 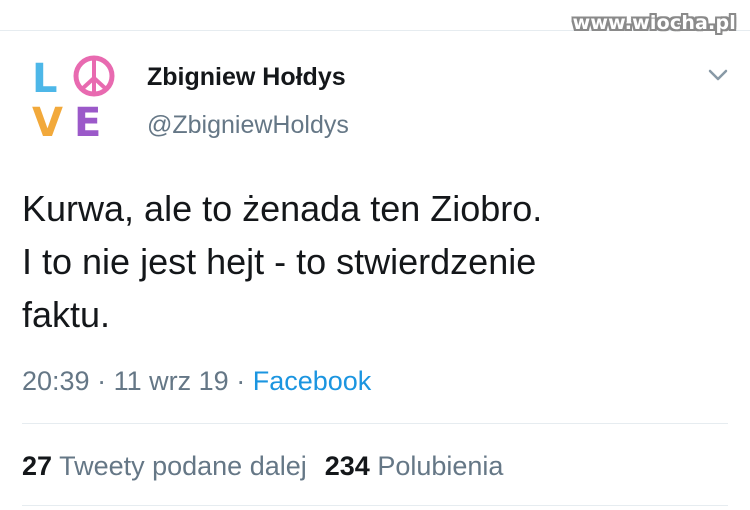 I want to click on retweets-count: 27, so click(x=37, y=466).